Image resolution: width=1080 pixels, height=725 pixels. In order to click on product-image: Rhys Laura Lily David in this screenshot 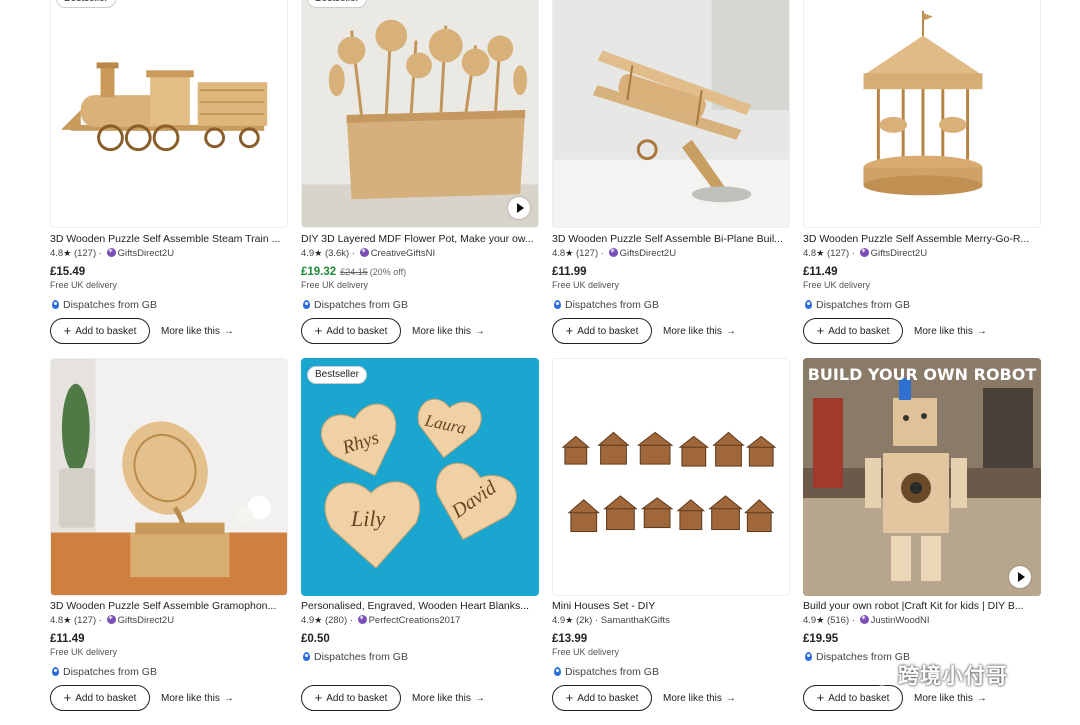, I will do `click(420, 477)`.